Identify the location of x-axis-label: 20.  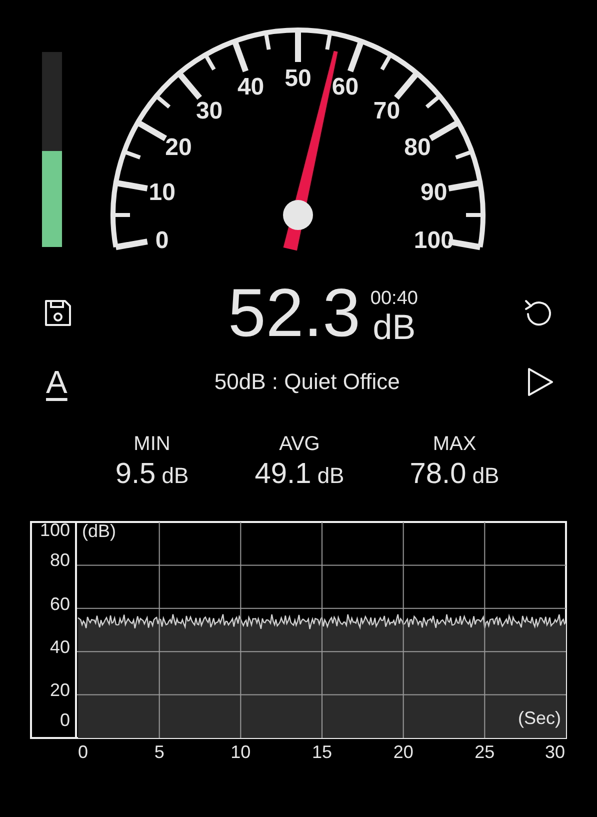
(403, 752).